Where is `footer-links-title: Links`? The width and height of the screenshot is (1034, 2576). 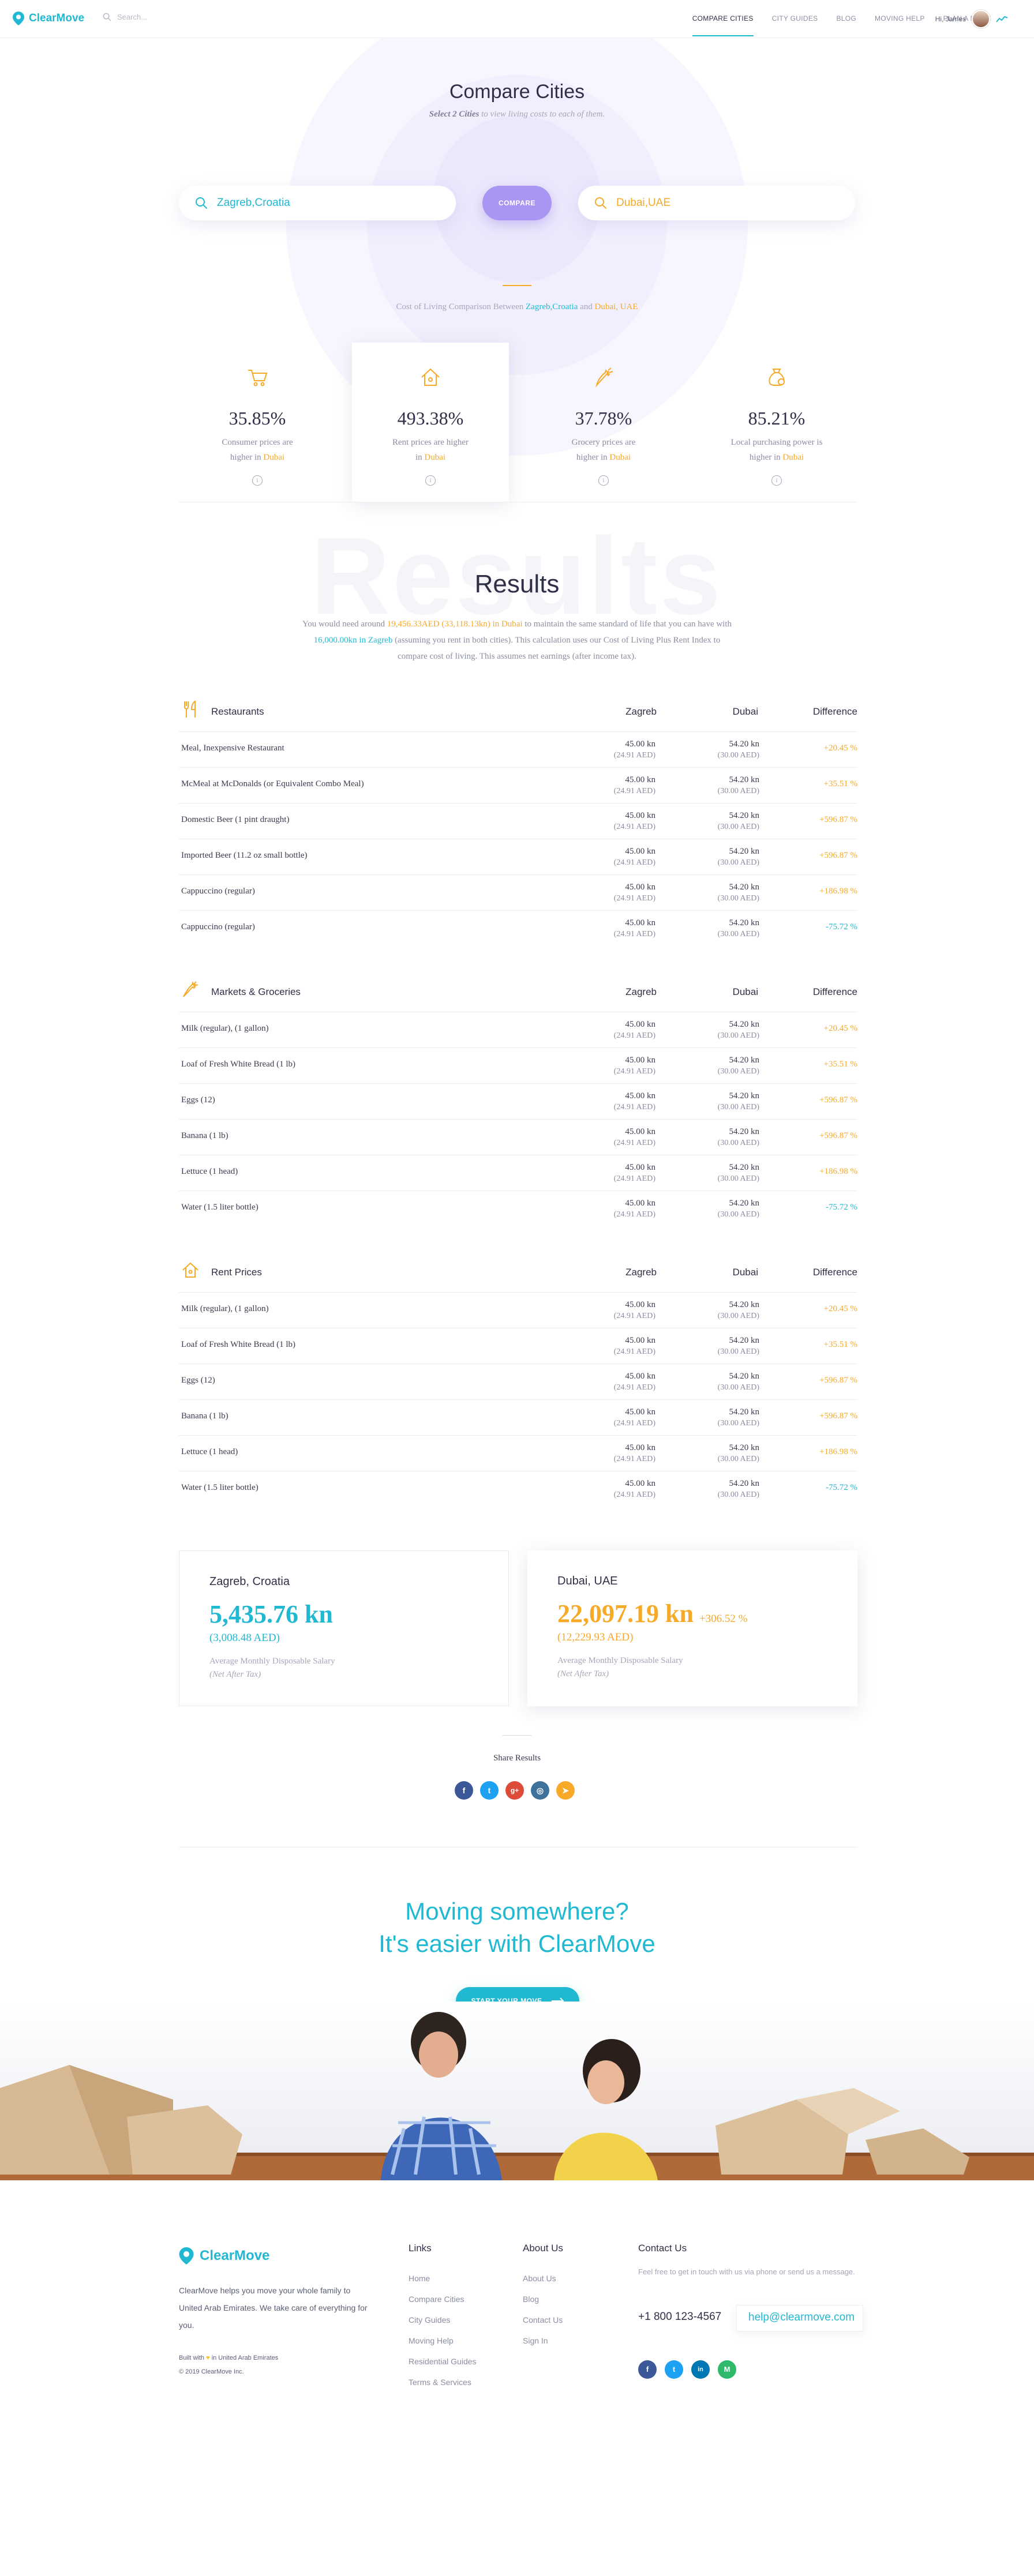
footer-links-title: Links is located at coordinates (421, 2248).